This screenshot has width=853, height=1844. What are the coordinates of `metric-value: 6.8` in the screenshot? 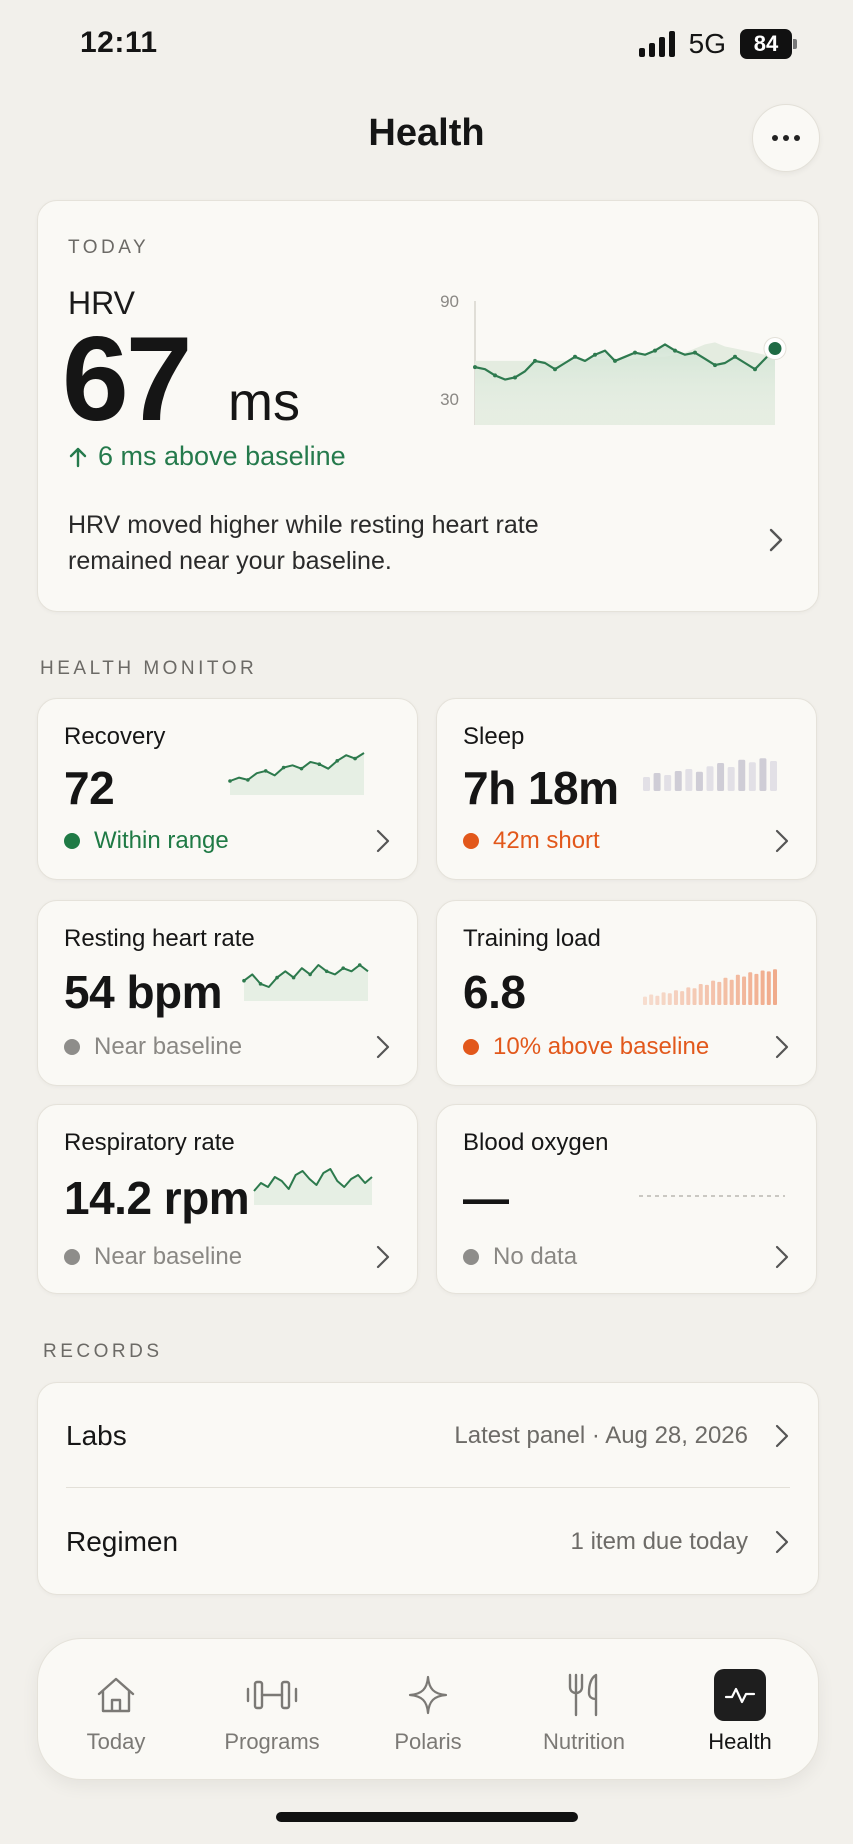 It's located at (494, 992).